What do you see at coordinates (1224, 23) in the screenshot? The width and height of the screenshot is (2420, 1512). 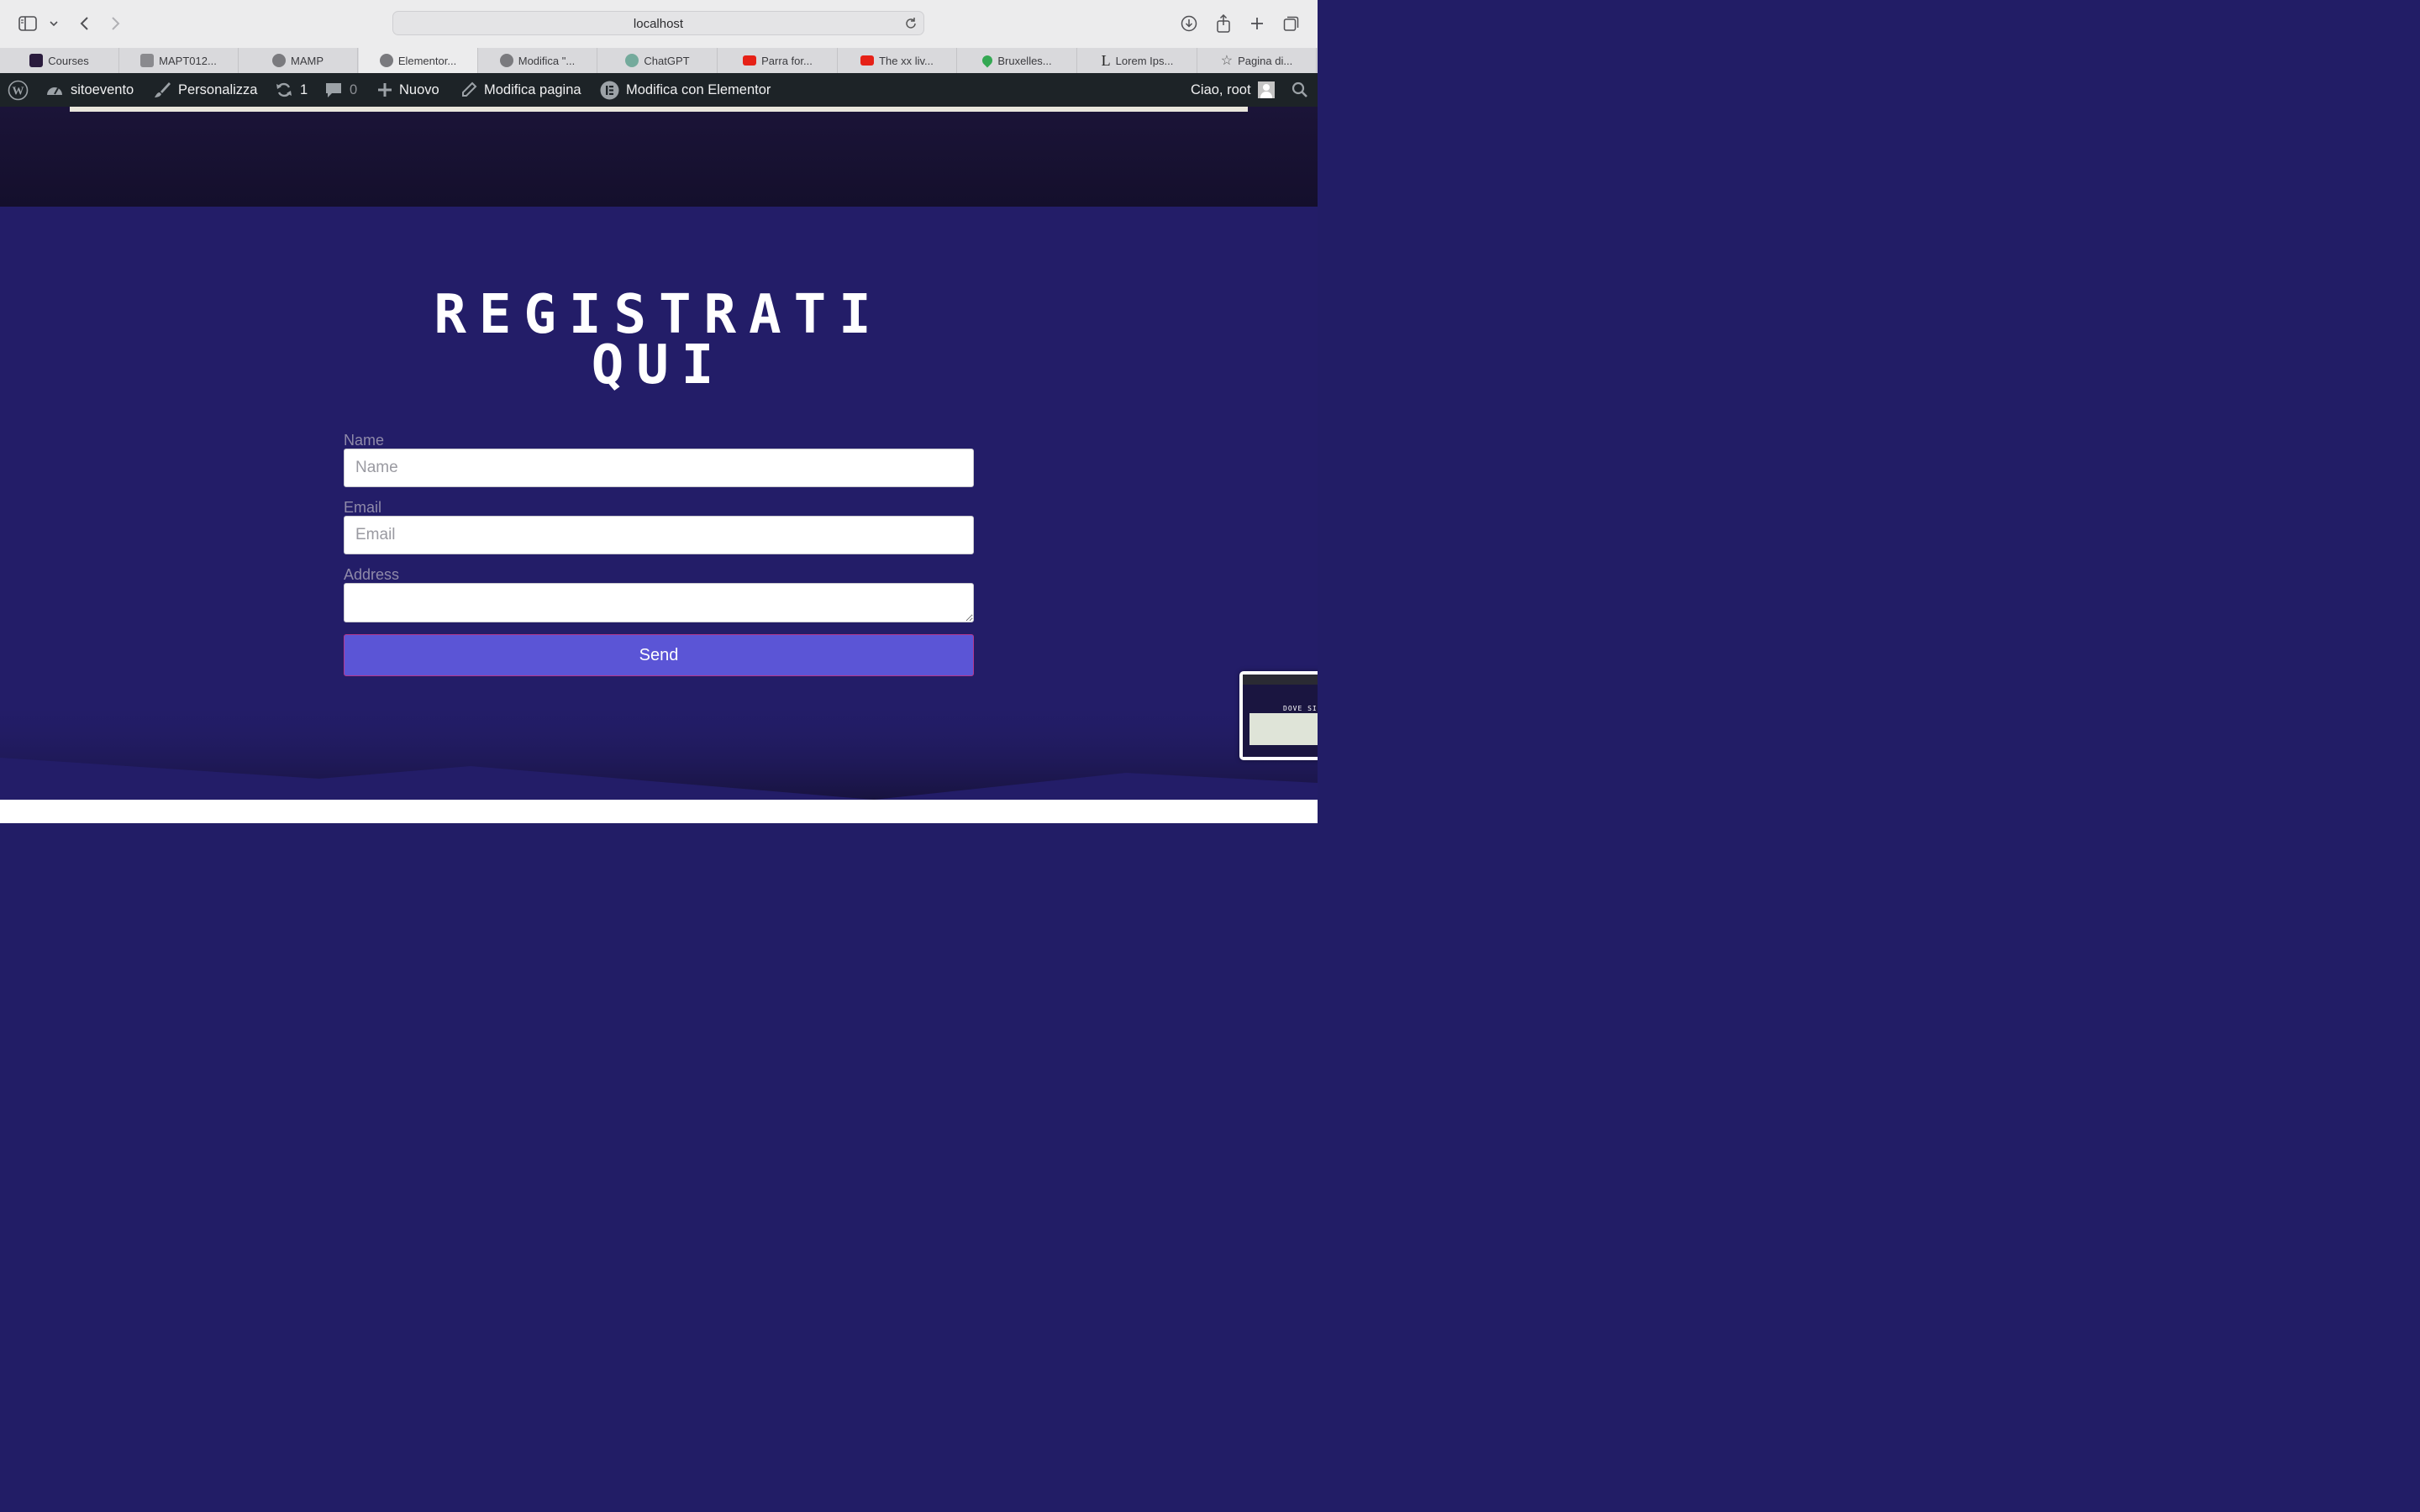 I see `share-icon` at bounding box center [1224, 23].